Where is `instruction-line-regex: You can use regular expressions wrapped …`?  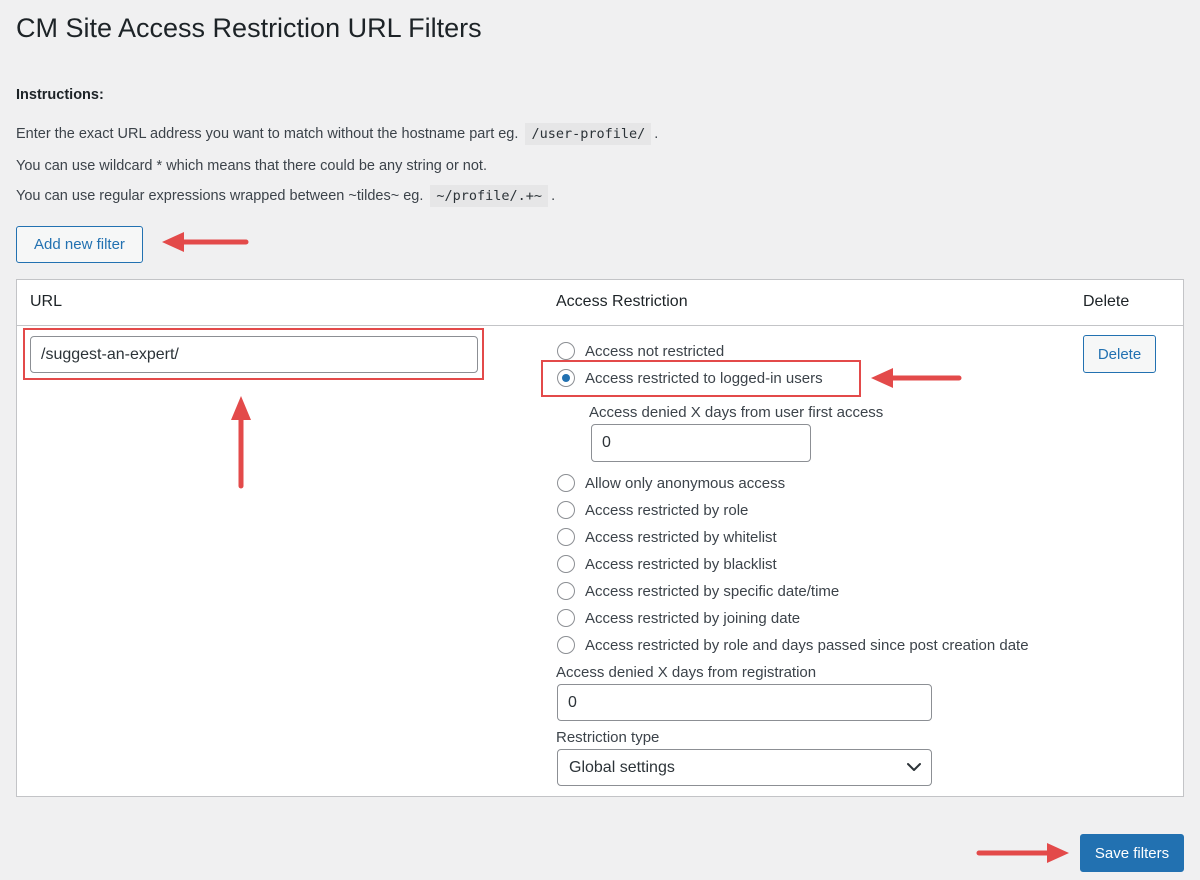
instruction-line-regex: You can use regular expressions wrapped … is located at coordinates (285, 196).